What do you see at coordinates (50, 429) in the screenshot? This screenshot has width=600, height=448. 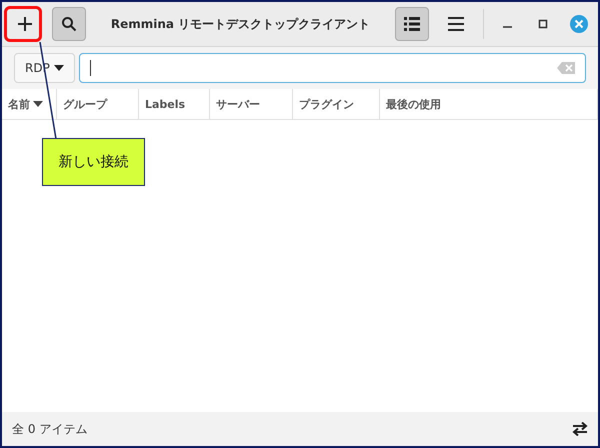 I see `item-count: 全 0 アイテム` at bounding box center [50, 429].